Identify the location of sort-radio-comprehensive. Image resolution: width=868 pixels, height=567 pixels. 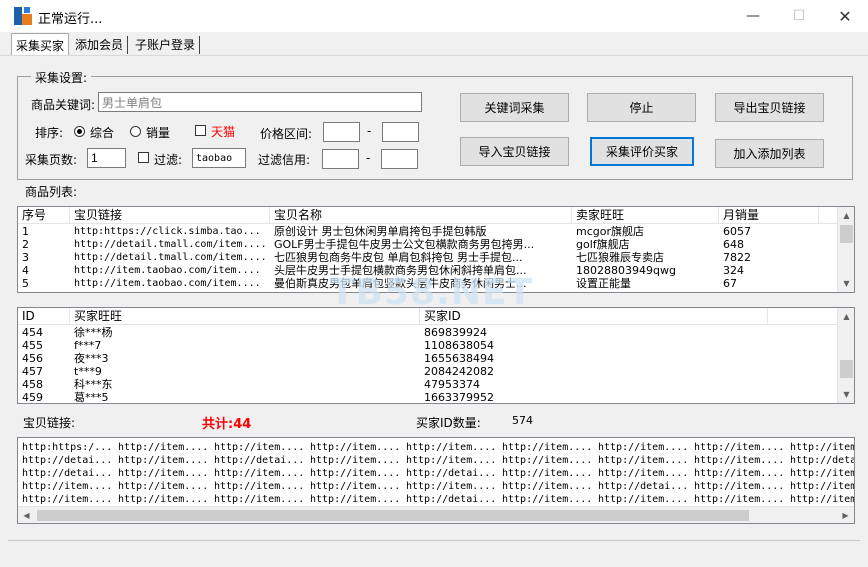
(79, 131).